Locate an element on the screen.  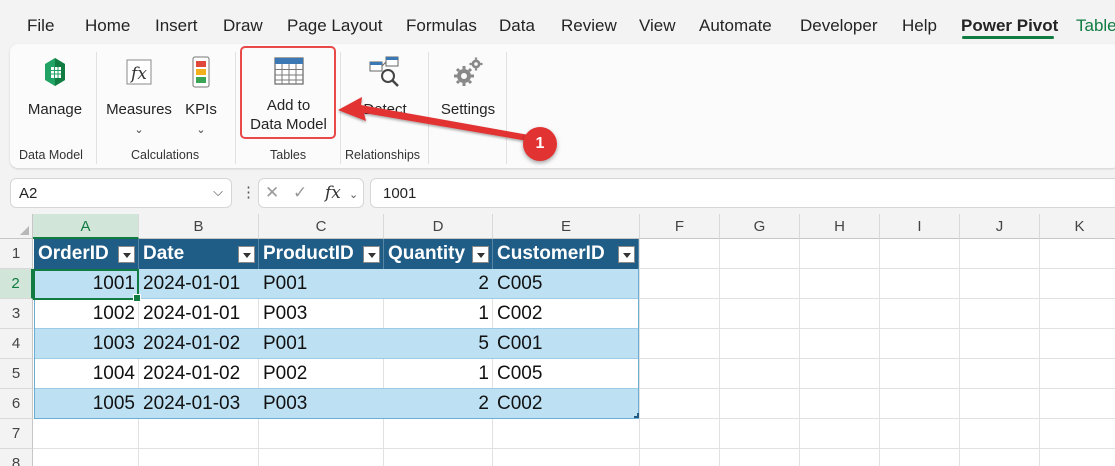
table-cell: 1002 is located at coordinates (86, 314).